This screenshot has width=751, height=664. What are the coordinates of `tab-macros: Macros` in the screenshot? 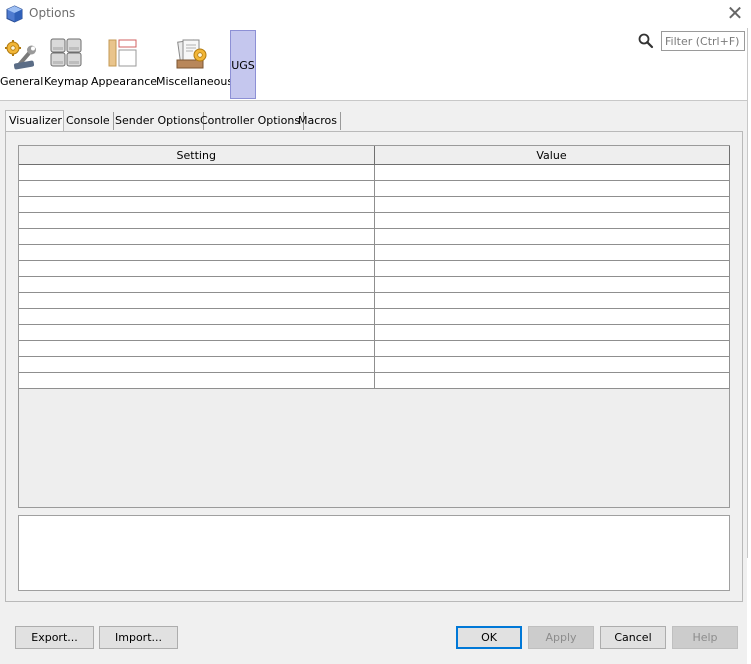 It's located at (318, 121).